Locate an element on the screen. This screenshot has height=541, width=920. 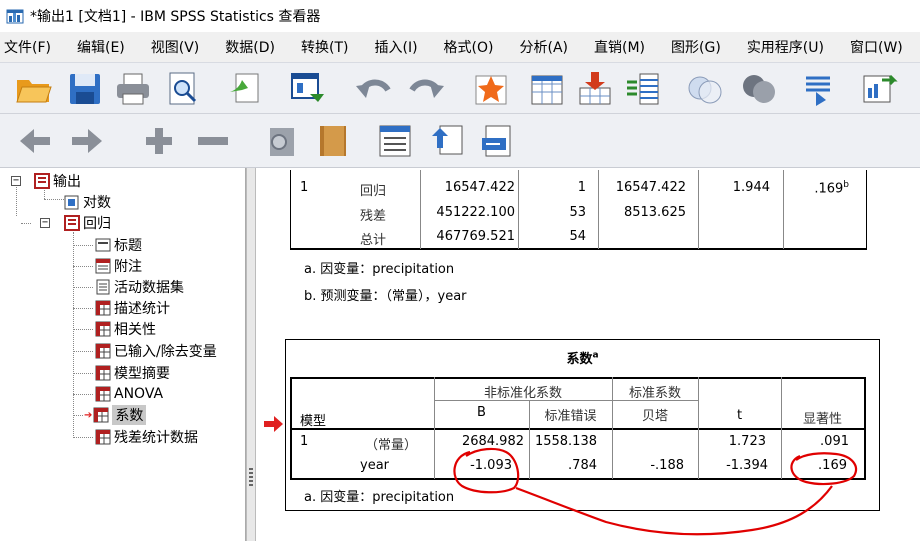
annotation-connector-curve is located at coordinates (674, 510).